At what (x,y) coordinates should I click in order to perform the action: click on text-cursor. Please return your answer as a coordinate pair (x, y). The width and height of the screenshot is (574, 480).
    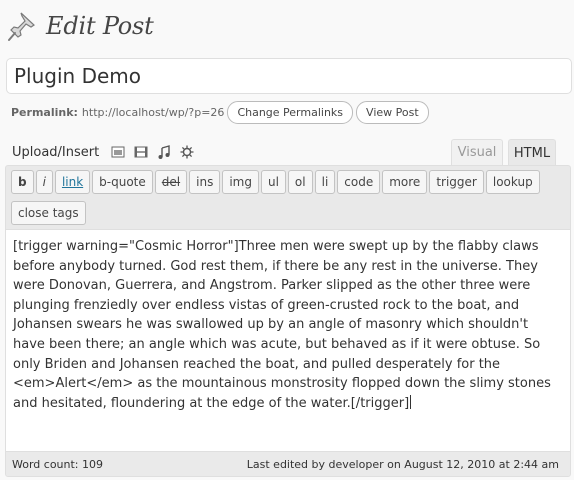
    Looking at the image, I should click on (411, 401).